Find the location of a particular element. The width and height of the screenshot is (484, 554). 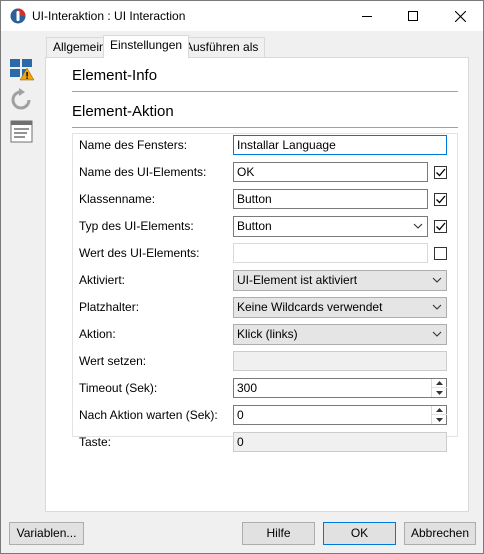

tab-label: Ausführen als is located at coordinates (222, 47).